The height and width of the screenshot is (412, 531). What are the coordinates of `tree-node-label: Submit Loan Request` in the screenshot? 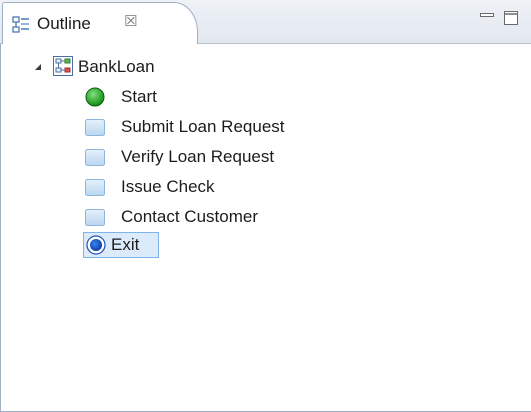 It's located at (203, 126).